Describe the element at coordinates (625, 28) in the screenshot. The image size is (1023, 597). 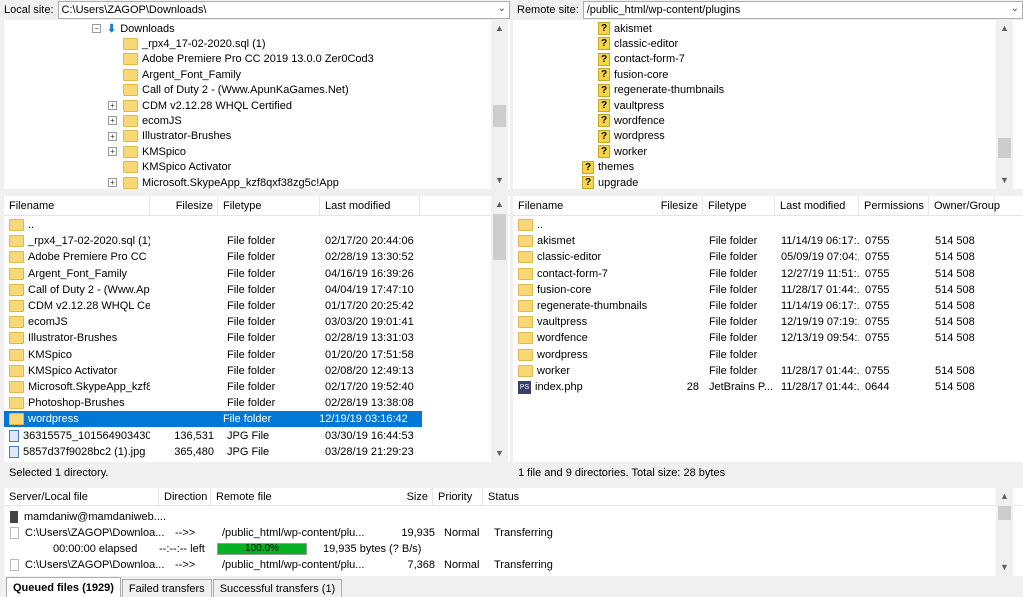
I see `tree-item: ? akismet` at that location.